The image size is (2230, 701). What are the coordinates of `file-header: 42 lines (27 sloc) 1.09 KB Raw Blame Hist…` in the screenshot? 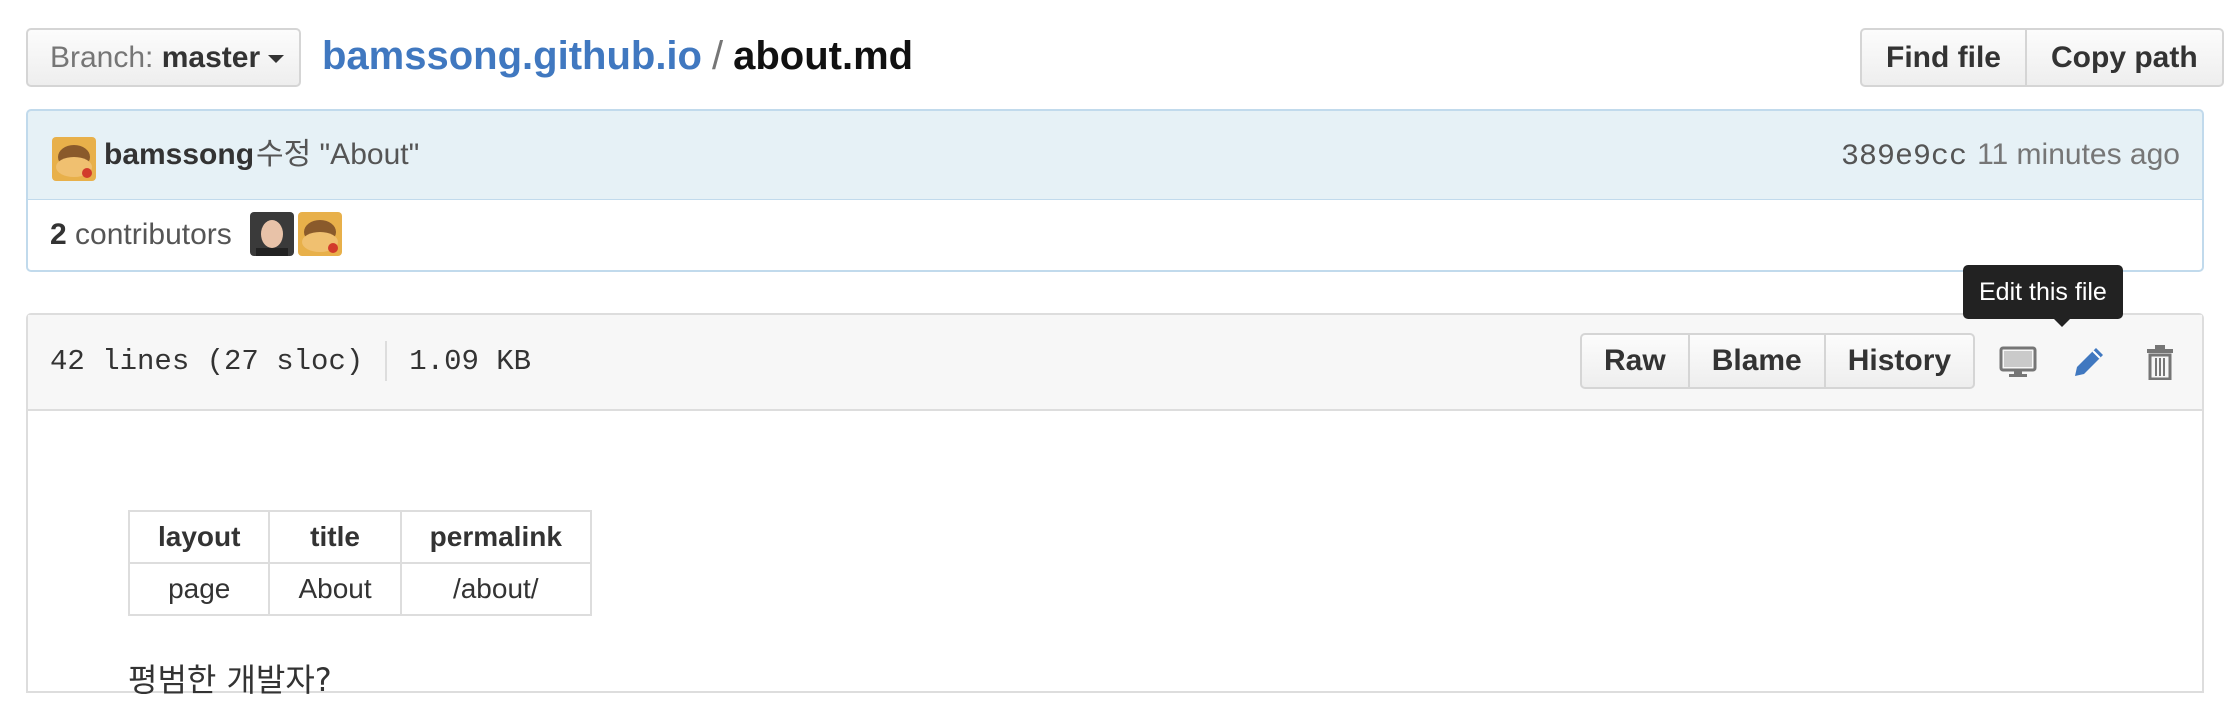 It's located at (1115, 363).